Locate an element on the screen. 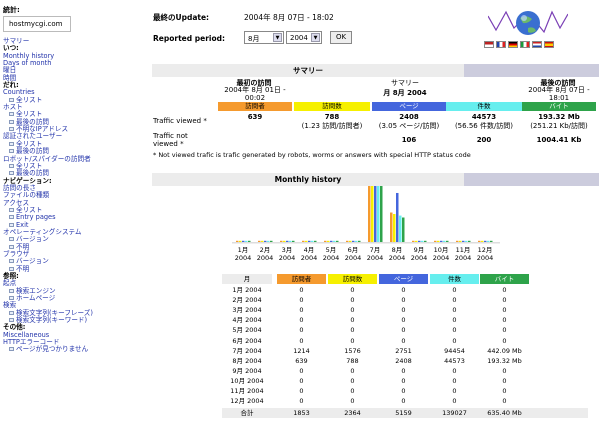  flag-es-icon is located at coordinates (549, 44).